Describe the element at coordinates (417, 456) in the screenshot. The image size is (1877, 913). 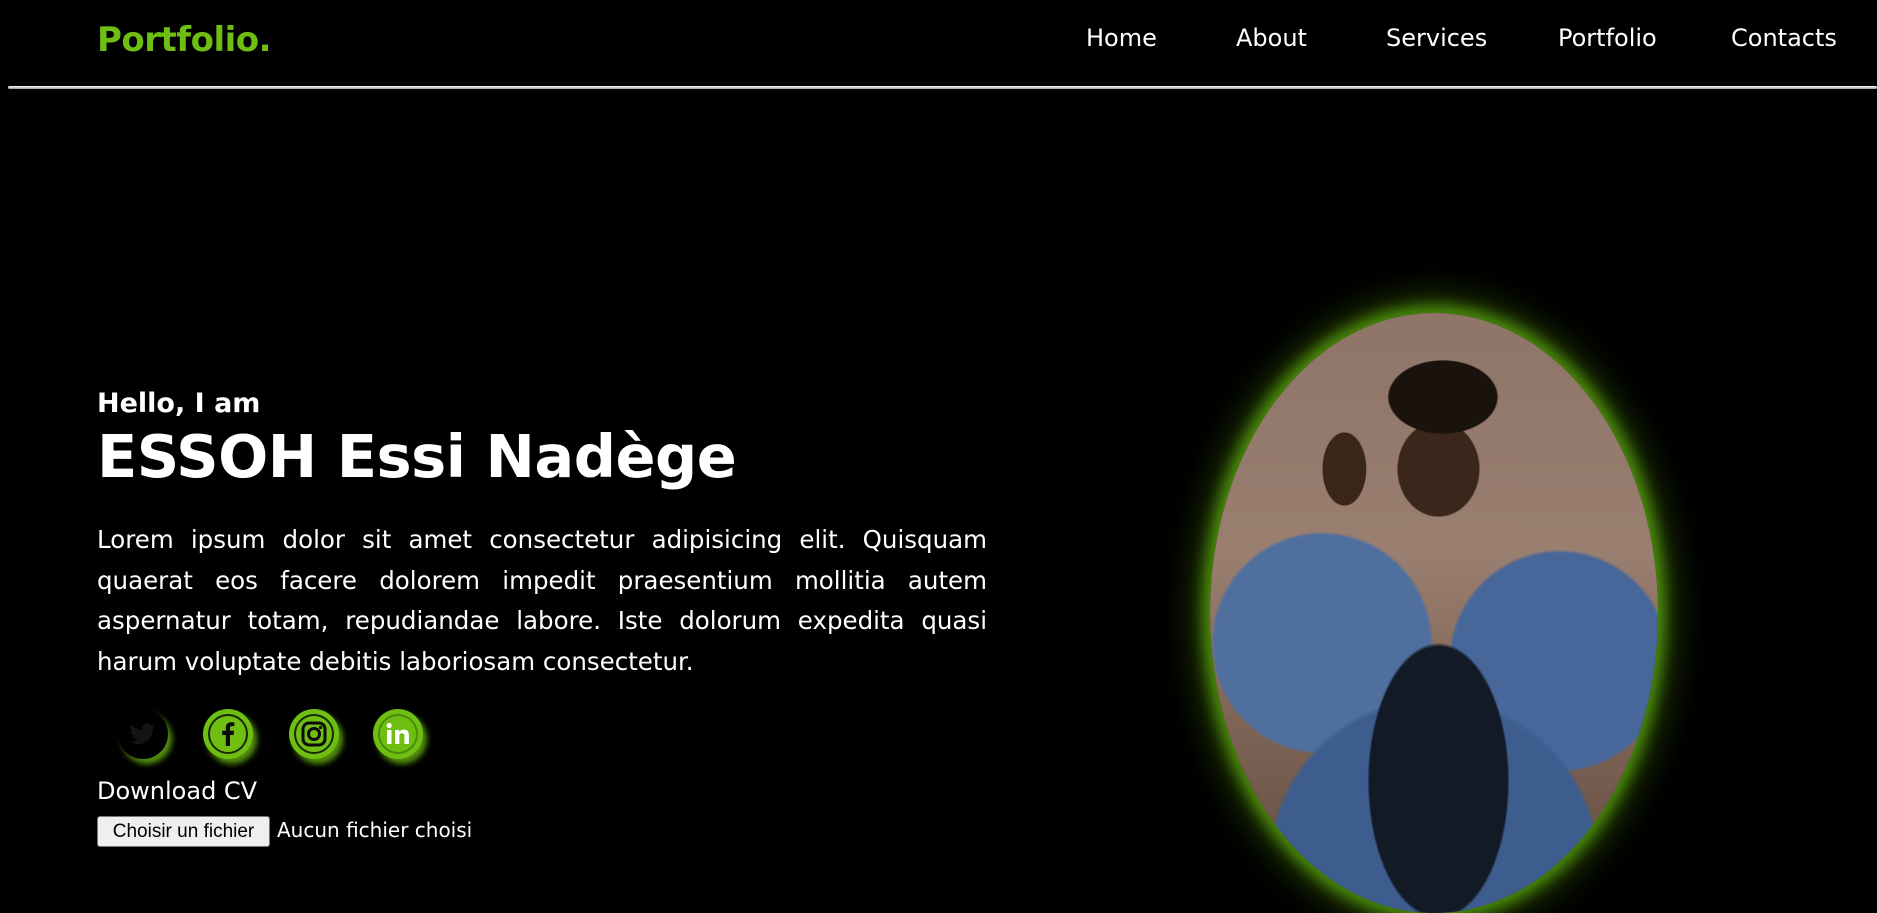
I see `hero-name: ESSOH Essi Nadège` at that location.